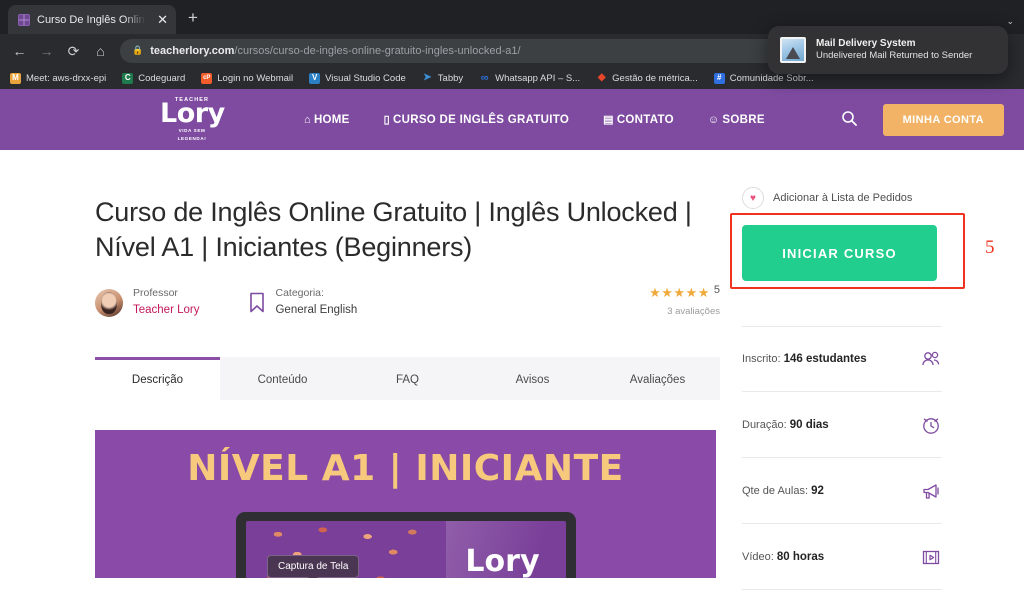  Describe the element at coordinates (331, 119) in the screenshot. I see `nav-label: HOME` at that location.